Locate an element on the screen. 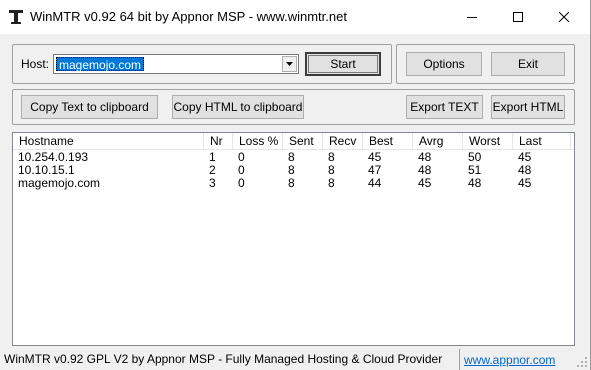 The image size is (591, 370). column-header-sent: Sent is located at coordinates (303, 141).